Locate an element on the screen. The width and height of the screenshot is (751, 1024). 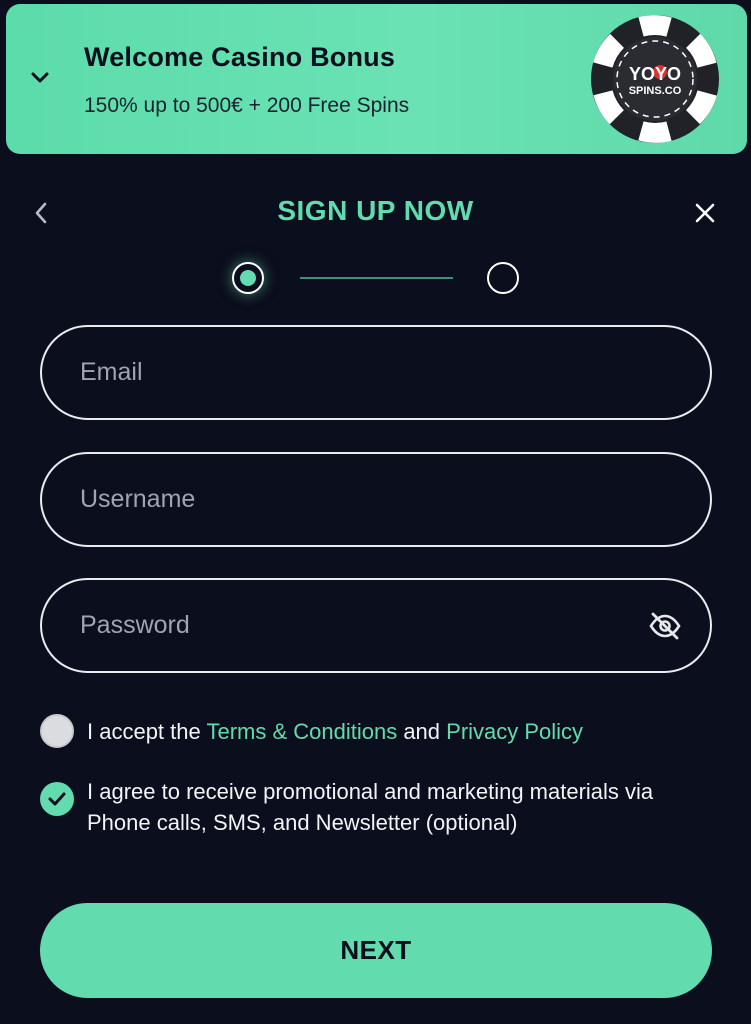
username-field-wrapper is located at coordinates (376, 499).